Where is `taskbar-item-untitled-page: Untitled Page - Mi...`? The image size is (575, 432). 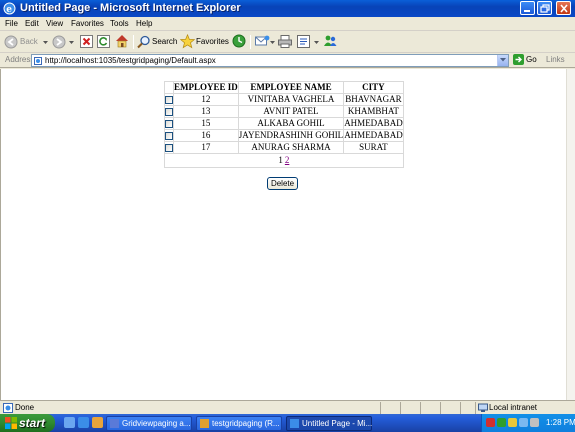
taskbar-item-untitled-page: Untitled Page - Mi... is located at coordinates (329, 423).